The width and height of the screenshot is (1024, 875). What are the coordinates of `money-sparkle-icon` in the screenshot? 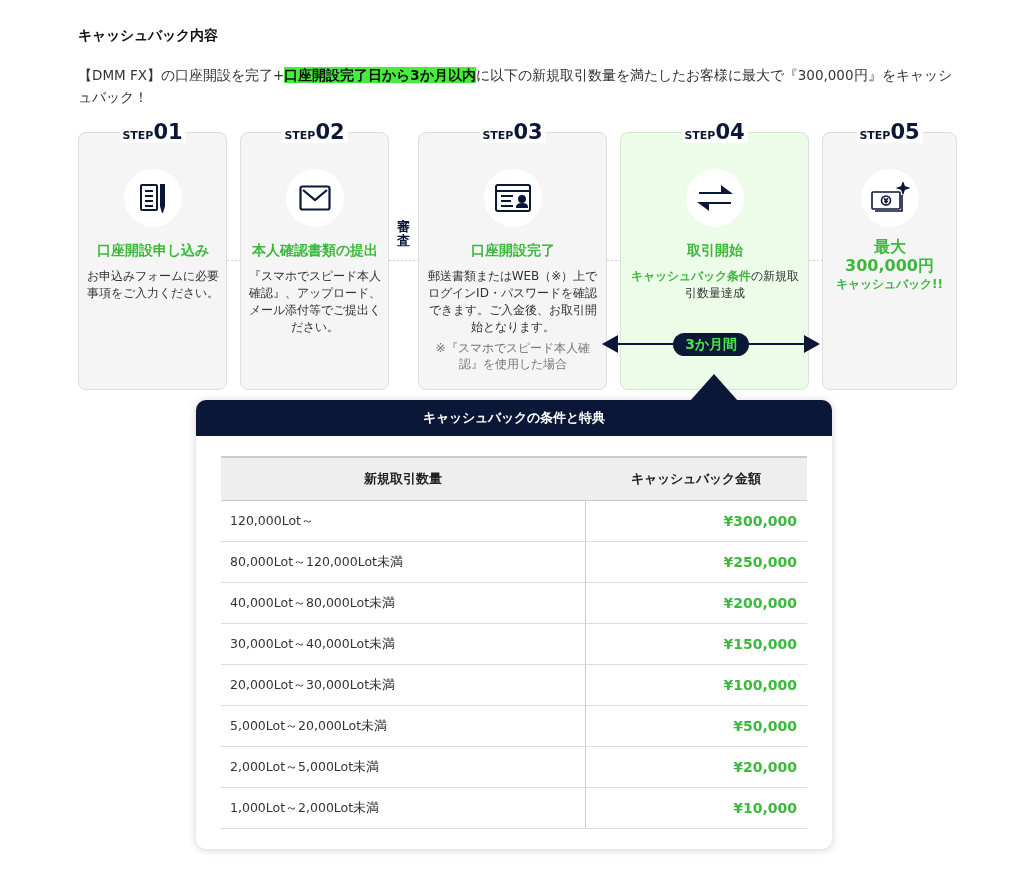 It's located at (889, 198).